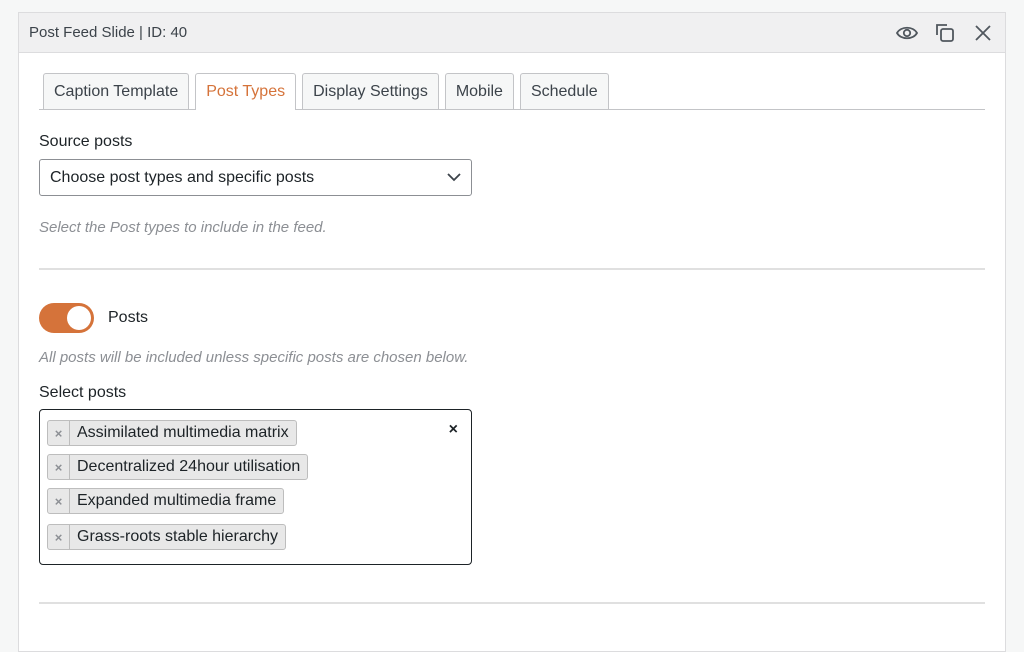 The height and width of the screenshot is (652, 1024). Describe the element at coordinates (246, 91) in the screenshot. I see `tab-post-types: Post Types` at that location.